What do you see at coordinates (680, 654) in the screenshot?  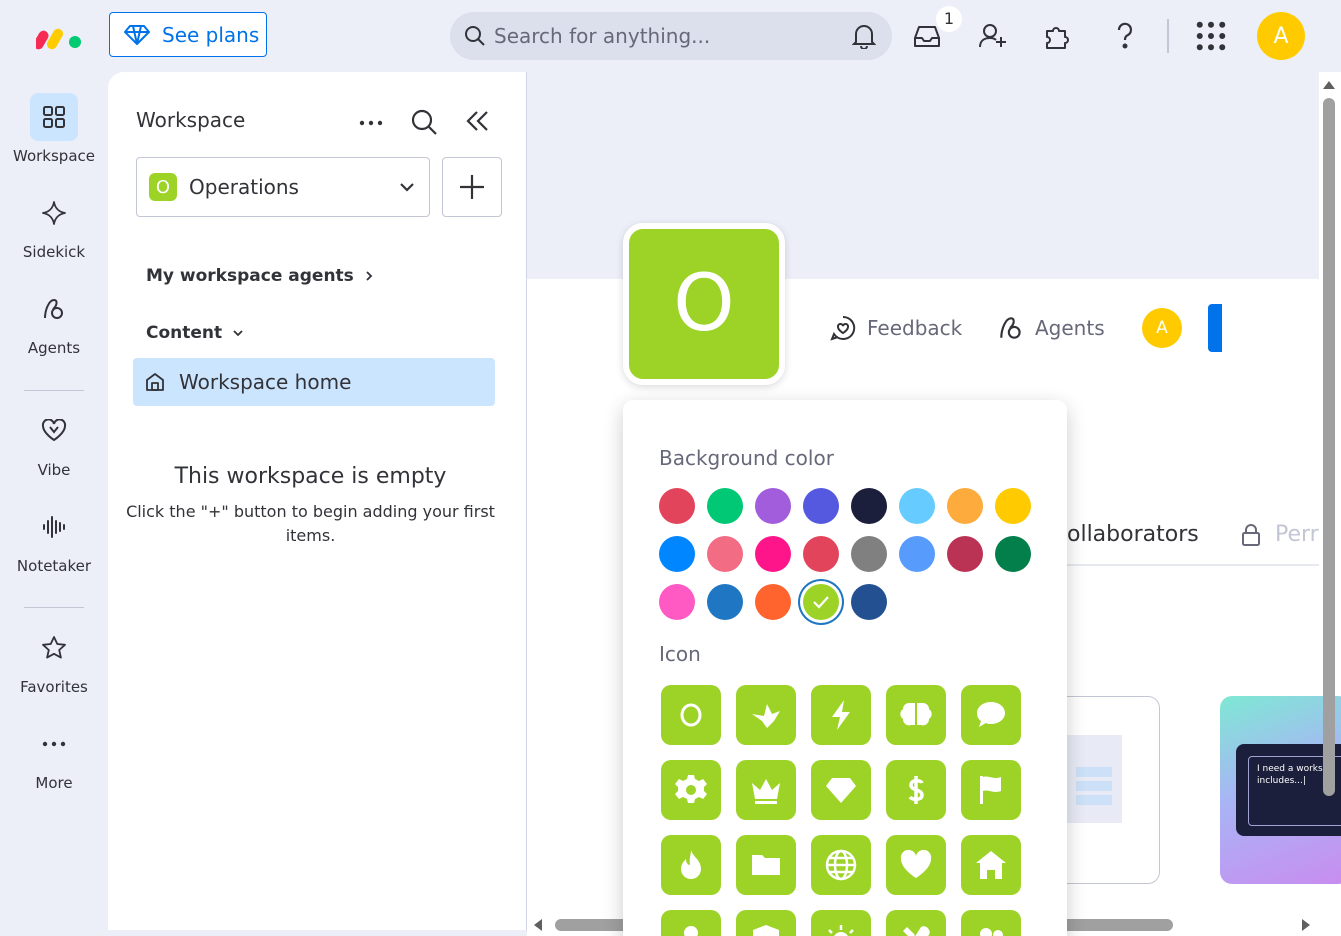 I see `icon-heading: Icon` at bounding box center [680, 654].